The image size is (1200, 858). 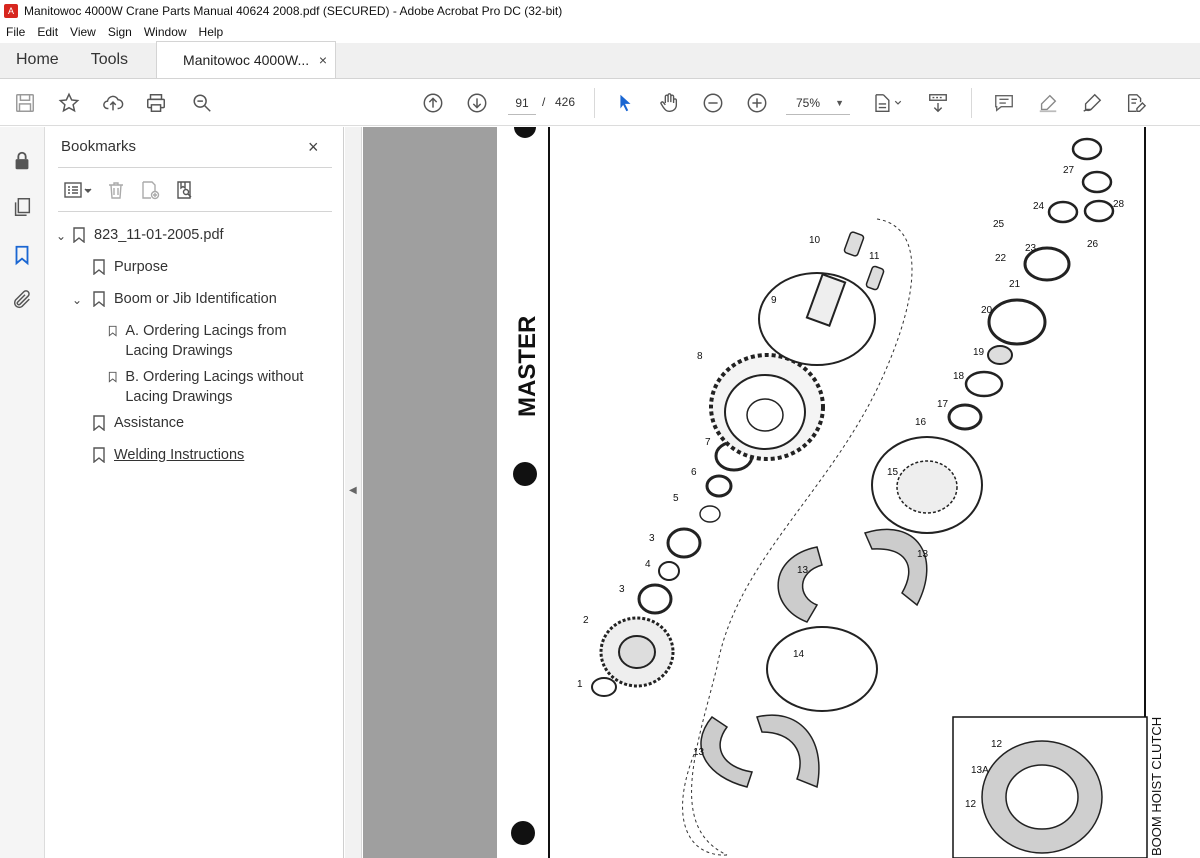 I want to click on acrobat-app-icon: A, so click(x=11, y=11).